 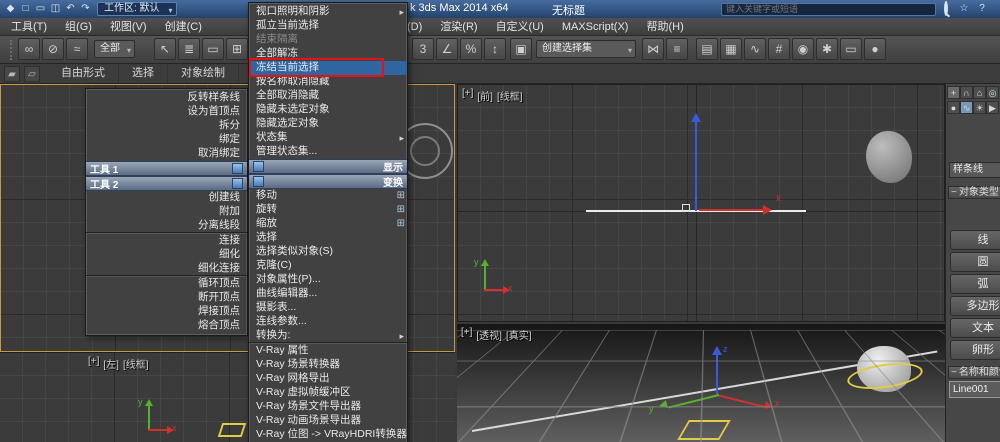 What do you see at coordinates (423, 49) in the screenshot?
I see `snap-toggle-3d-icon: 3` at bounding box center [423, 49].